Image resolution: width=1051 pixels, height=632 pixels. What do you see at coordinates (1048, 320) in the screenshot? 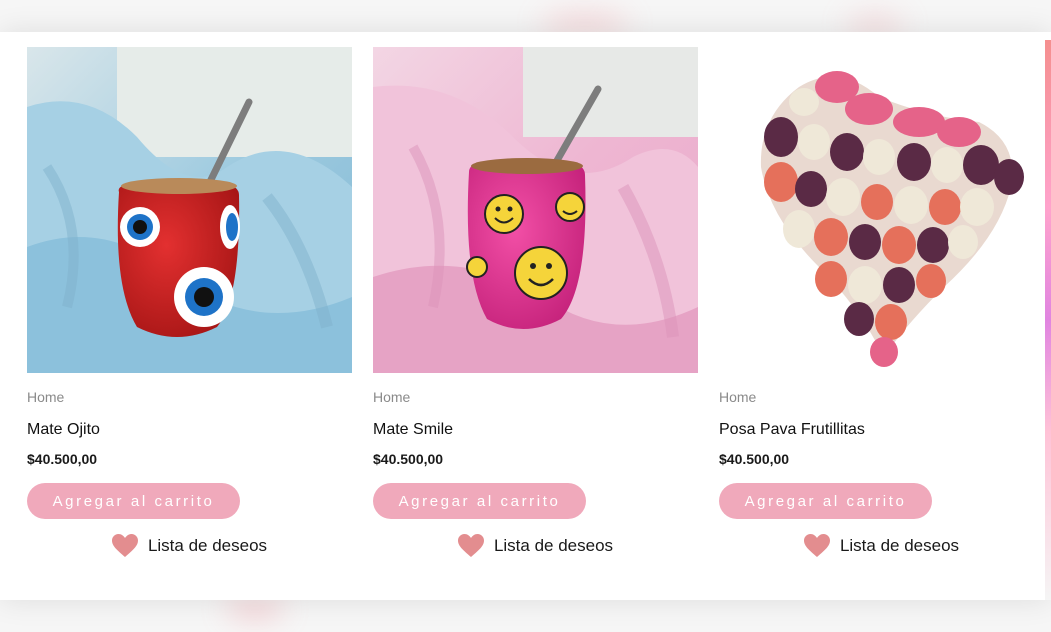
I see `next-card-edge` at bounding box center [1048, 320].